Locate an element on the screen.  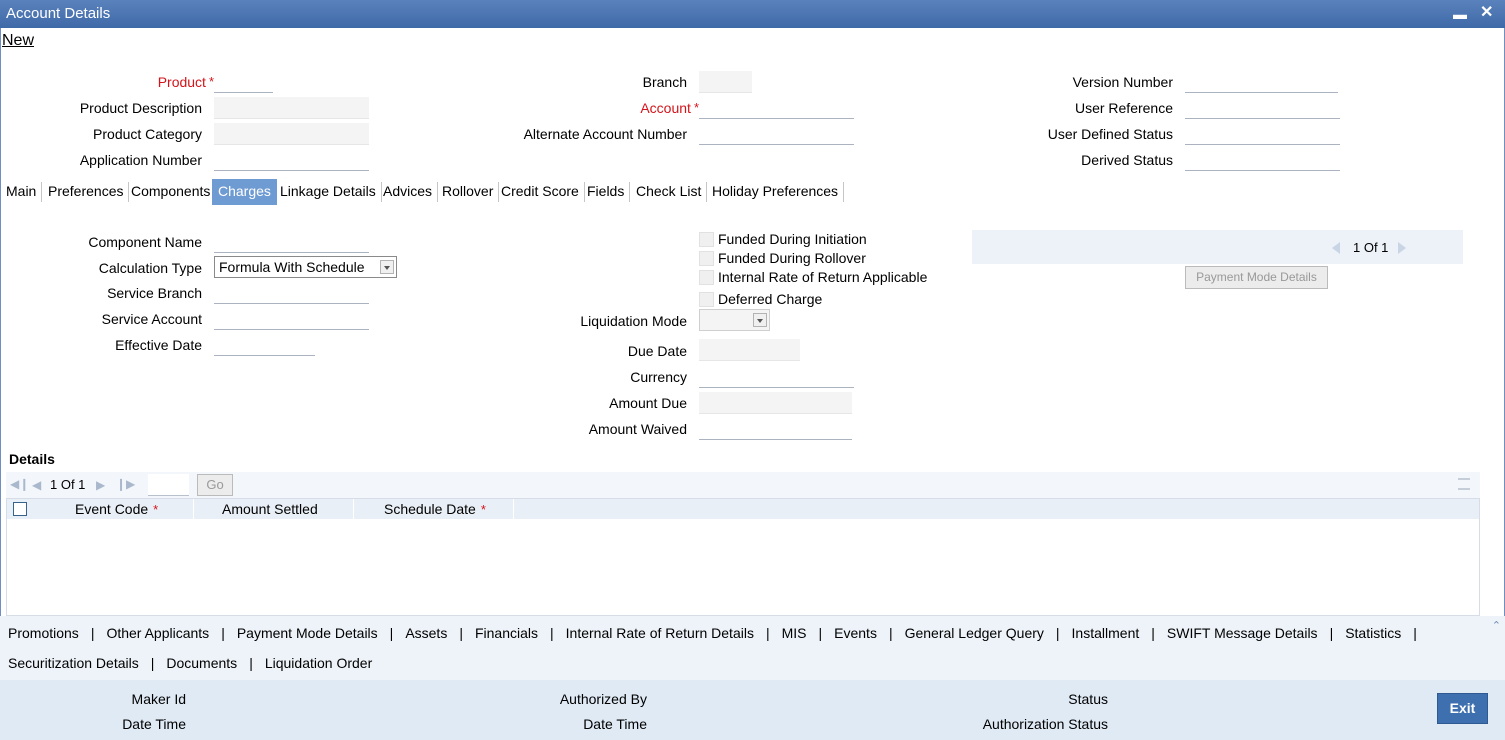
link-assets: Assets is located at coordinates (426, 633).